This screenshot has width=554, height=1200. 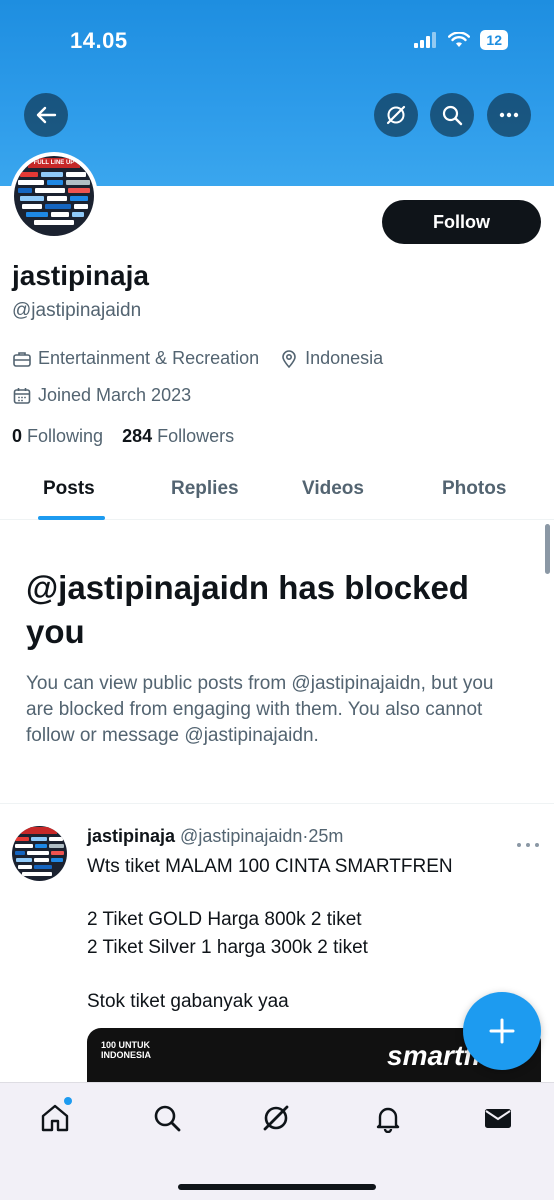 I want to click on category-item: Entertainment & Recreation, so click(x=135, y=358).